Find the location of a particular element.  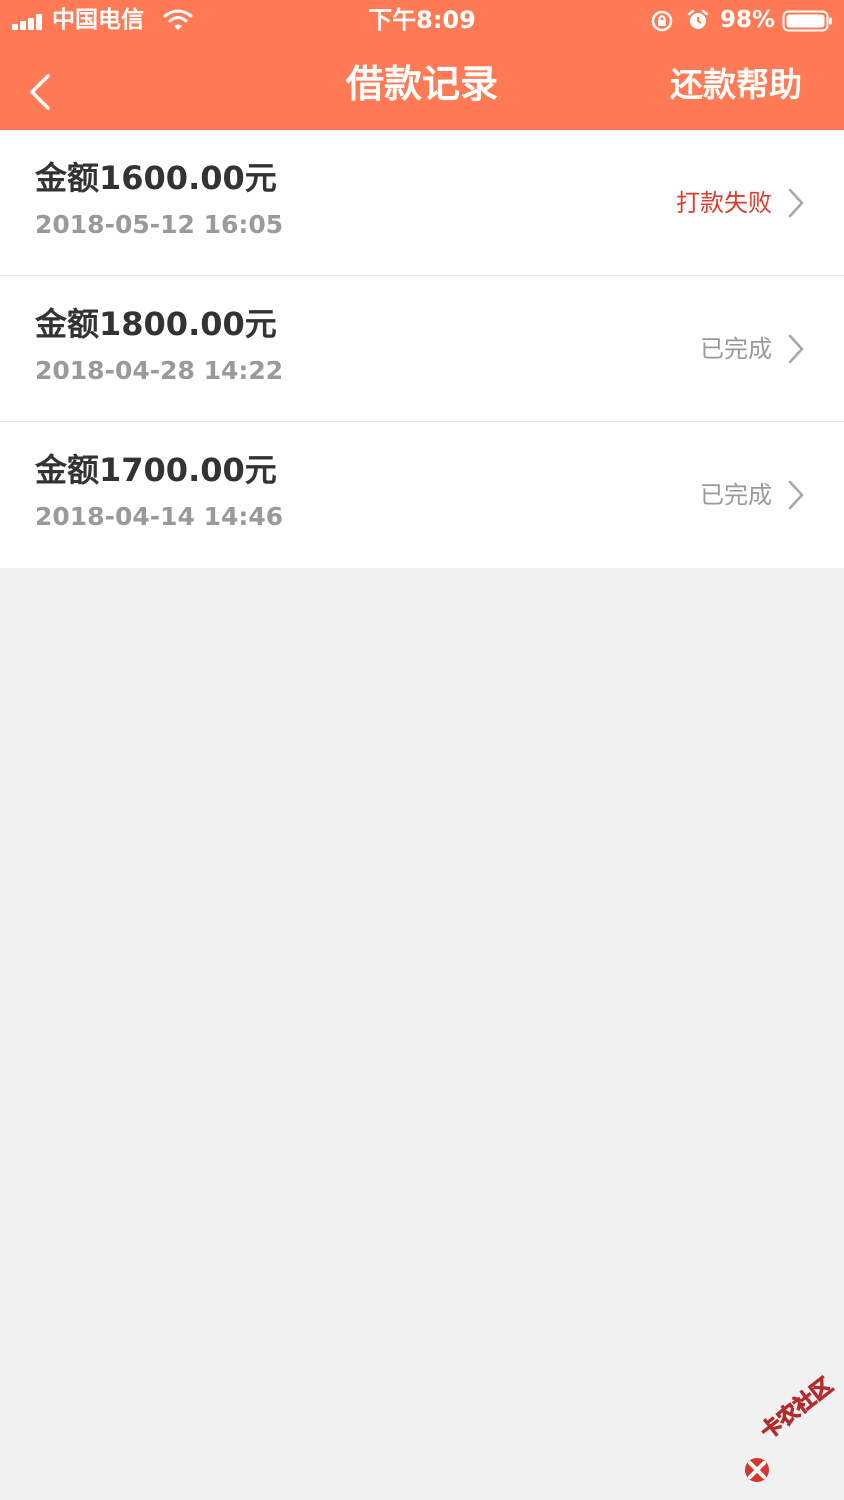

watermark-logo: 卡农社区 is located at coordinates (788, 1429).